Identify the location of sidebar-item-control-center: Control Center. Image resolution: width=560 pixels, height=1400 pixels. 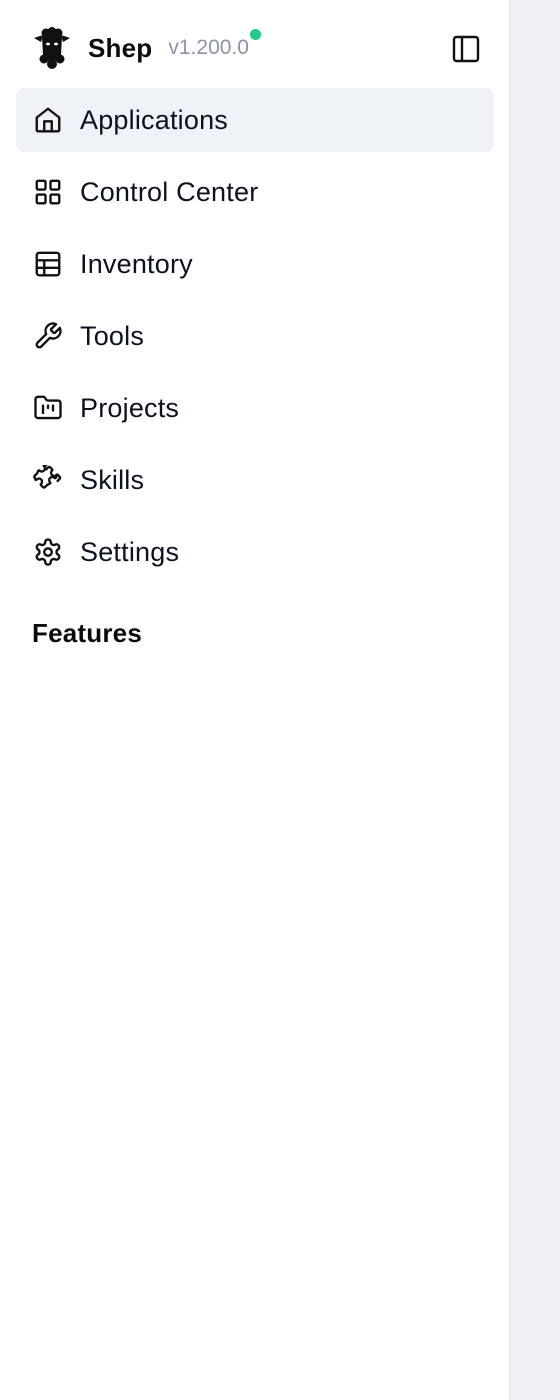
(255, 192).